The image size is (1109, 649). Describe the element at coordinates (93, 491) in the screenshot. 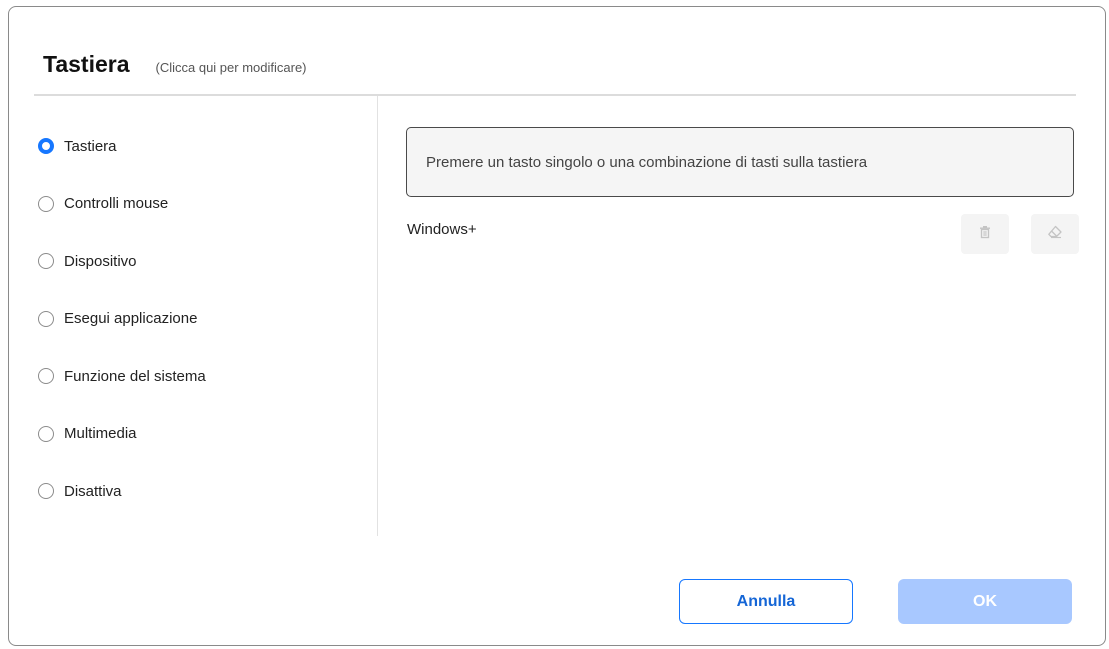

I see `option-label: Disattiva` at that location.